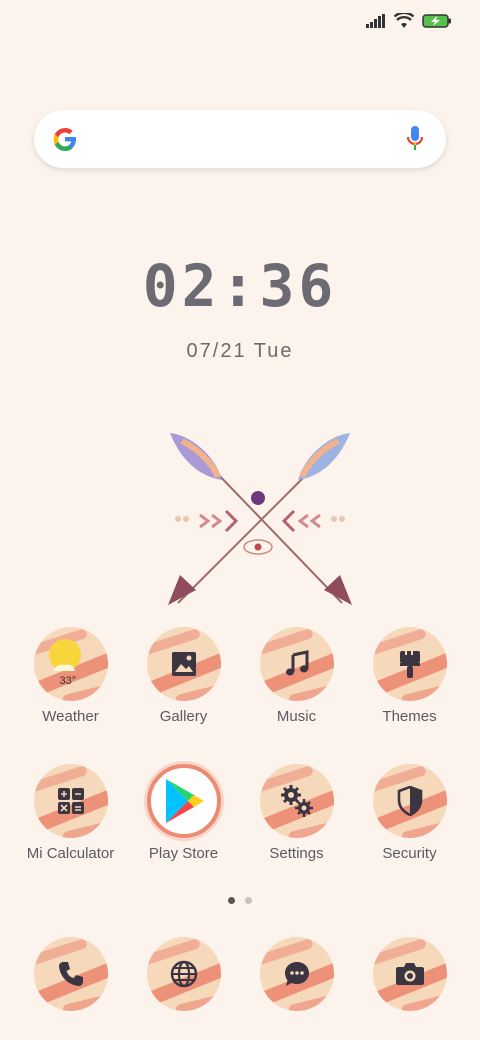  I want to click on app-grid-row-1: 33° Weather Gallery Music Themes, so click(240, 676).